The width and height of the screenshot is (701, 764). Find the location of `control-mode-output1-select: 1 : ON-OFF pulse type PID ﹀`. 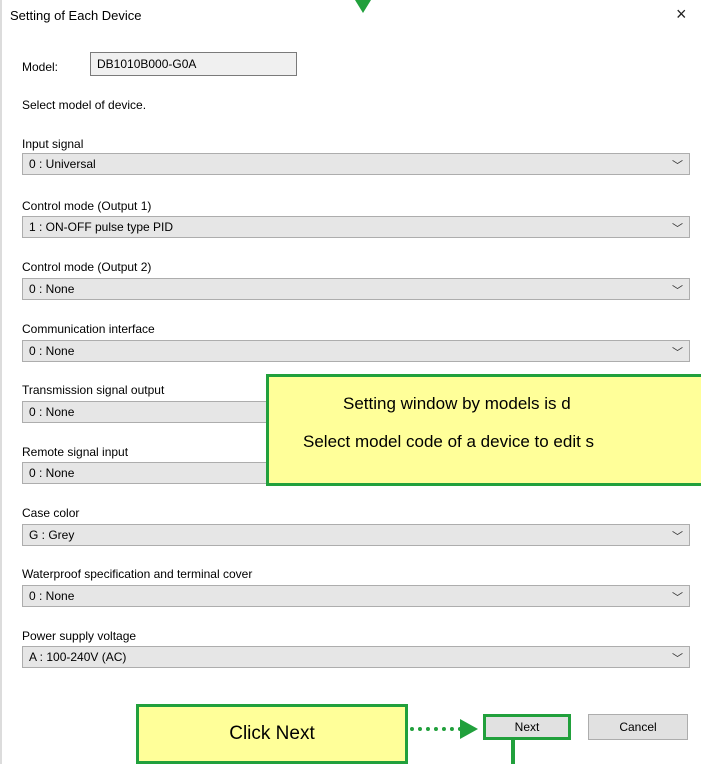

control-mode-output1-select: 1 : ON-OFF pulse type PID ﹀ is located at coordinates (356, 227).